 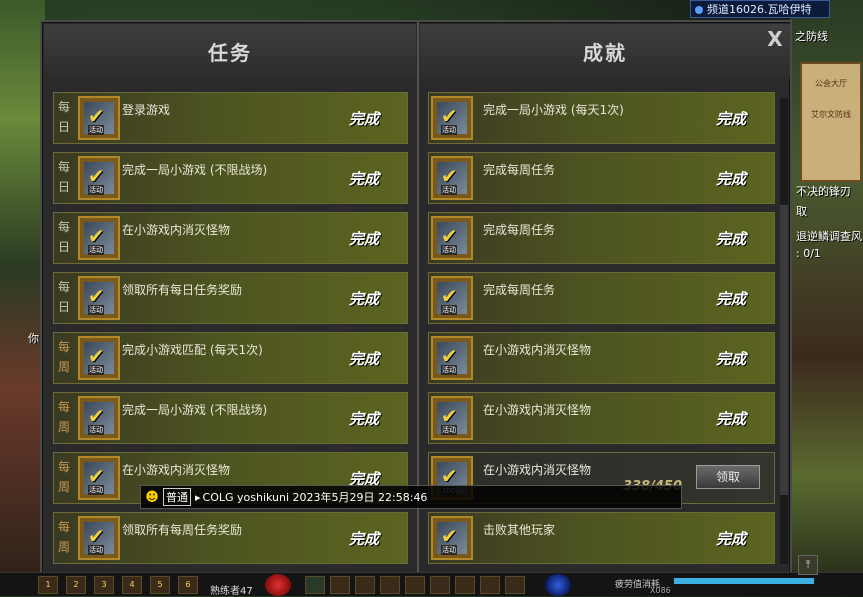 I want to click on menu-toggle-button: ⤒, so click(x=808, y=565).